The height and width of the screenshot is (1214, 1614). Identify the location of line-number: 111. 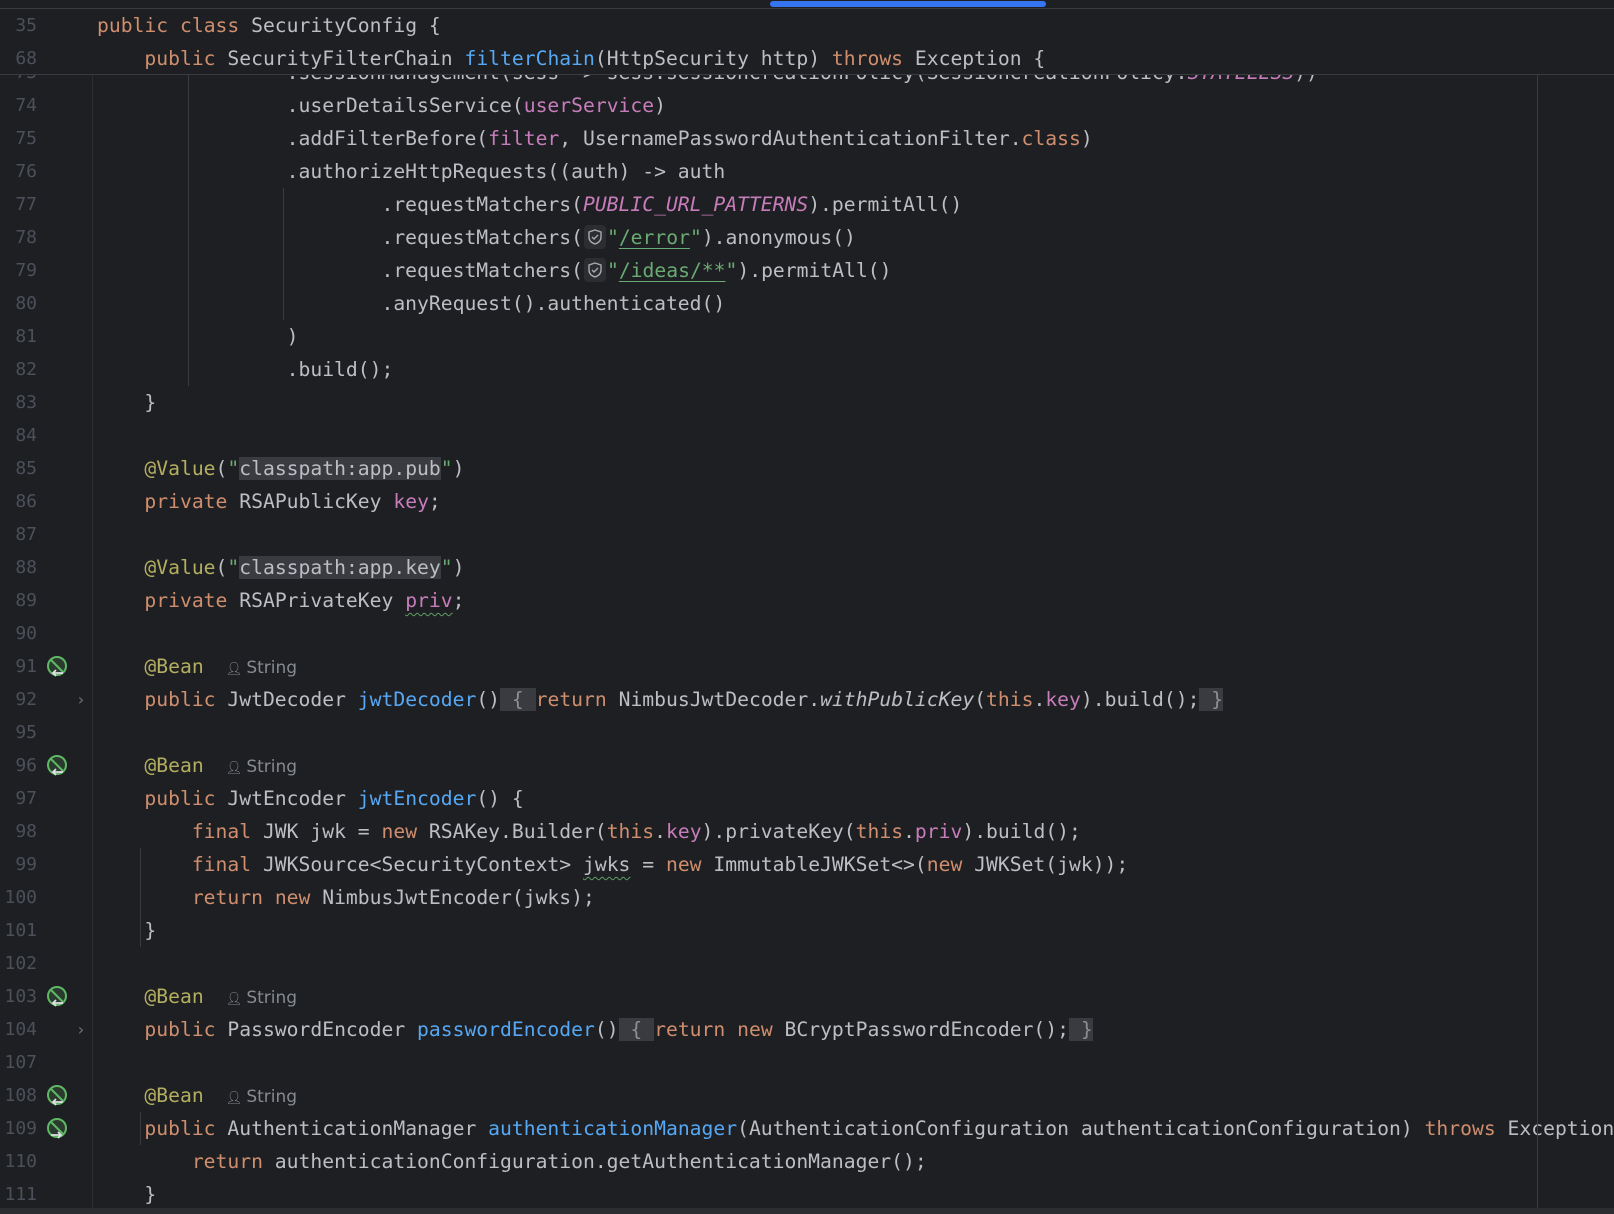
(18, 1193).